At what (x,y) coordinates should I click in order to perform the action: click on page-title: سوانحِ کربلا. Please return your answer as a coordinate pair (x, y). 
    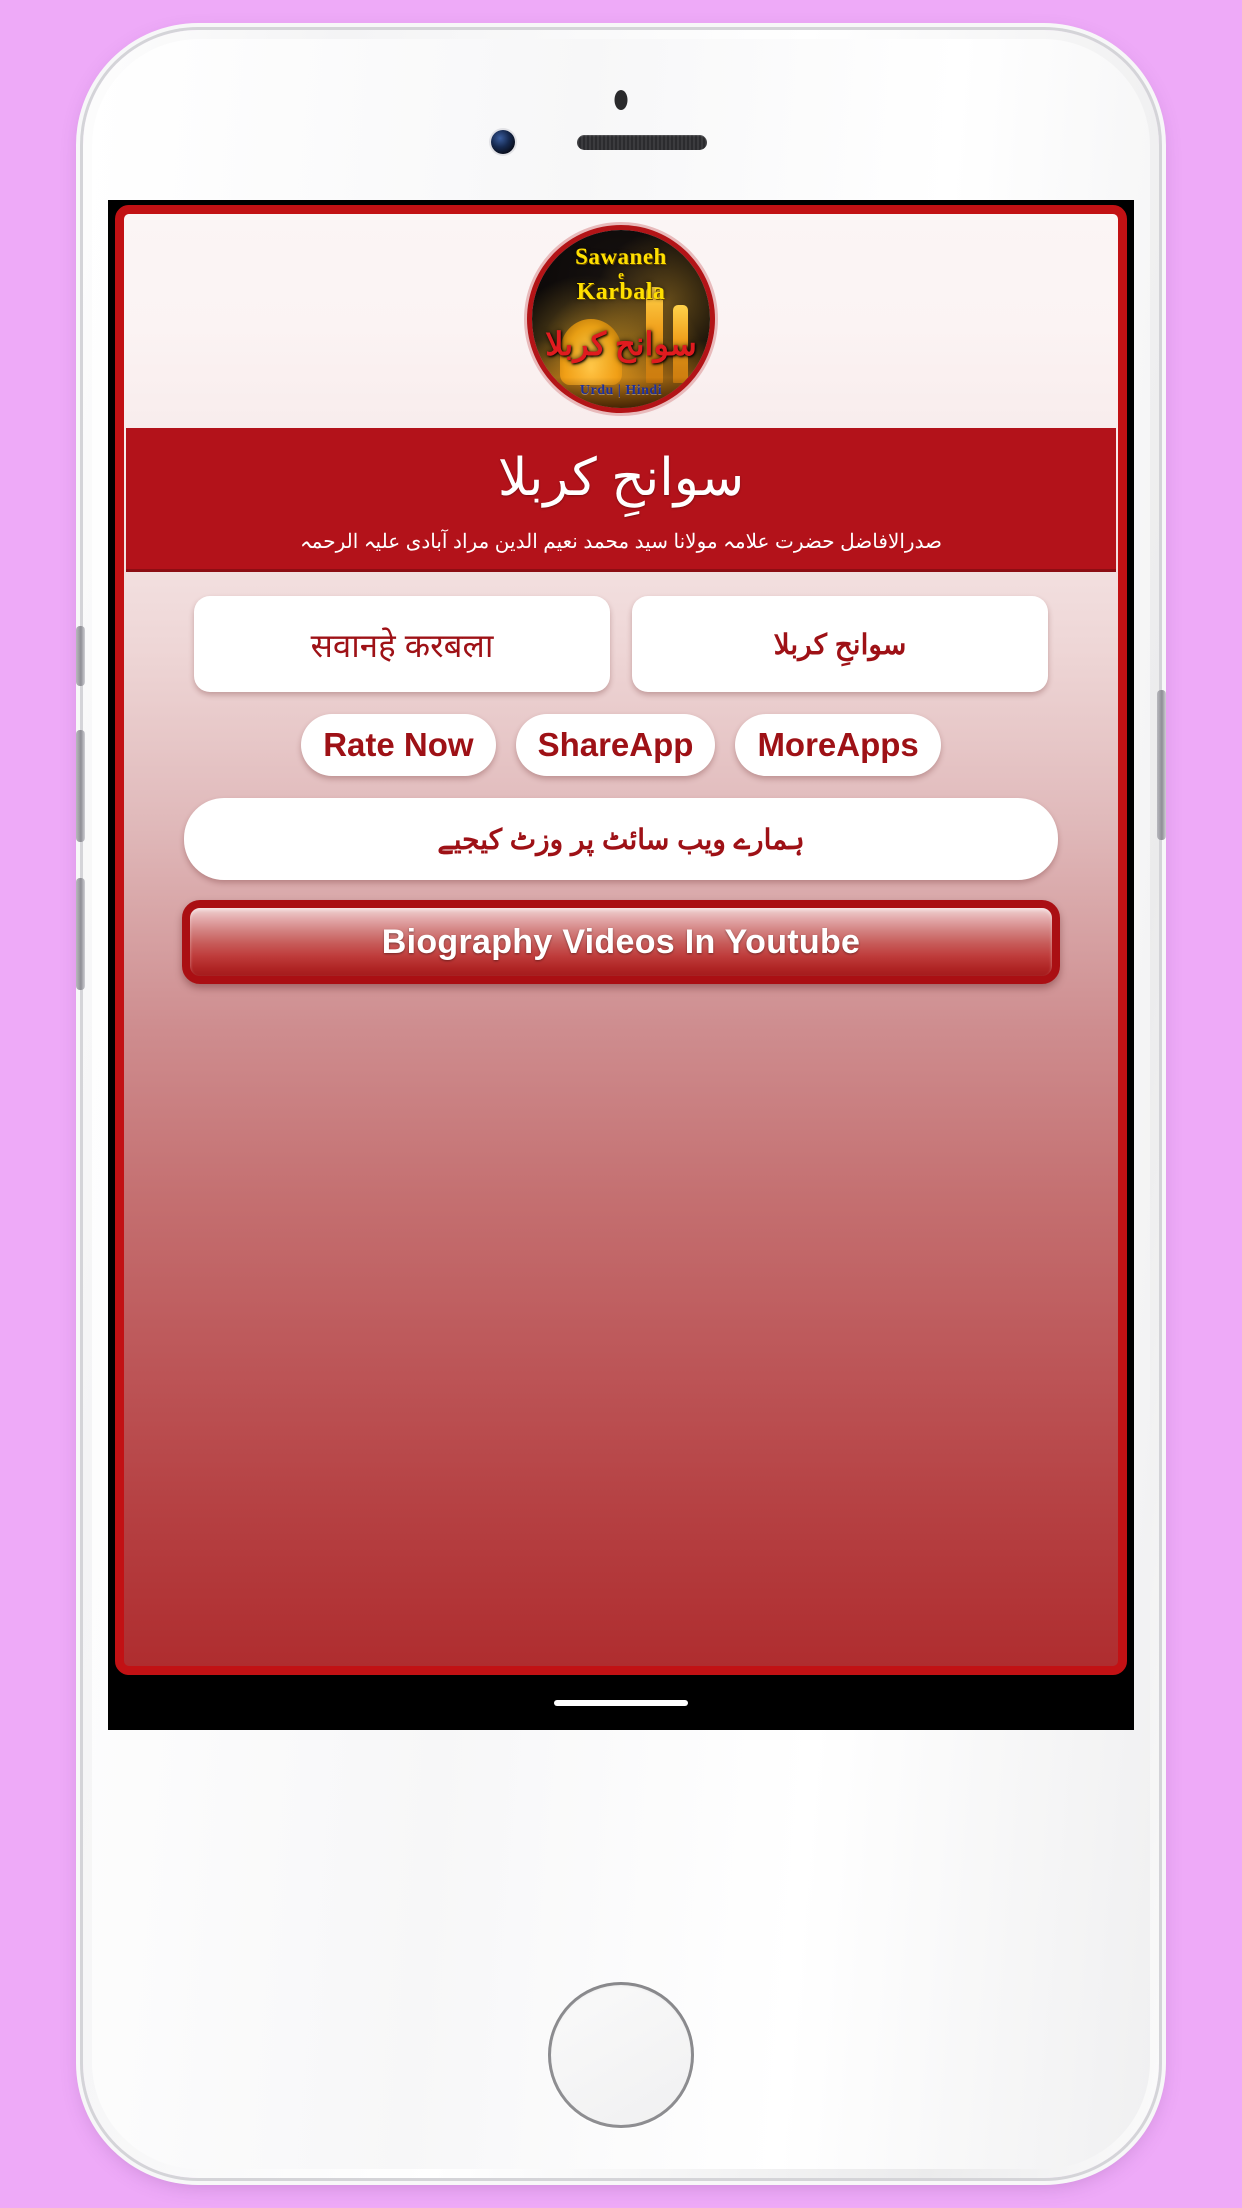
    Looking at the image, I should click on (621, 478).